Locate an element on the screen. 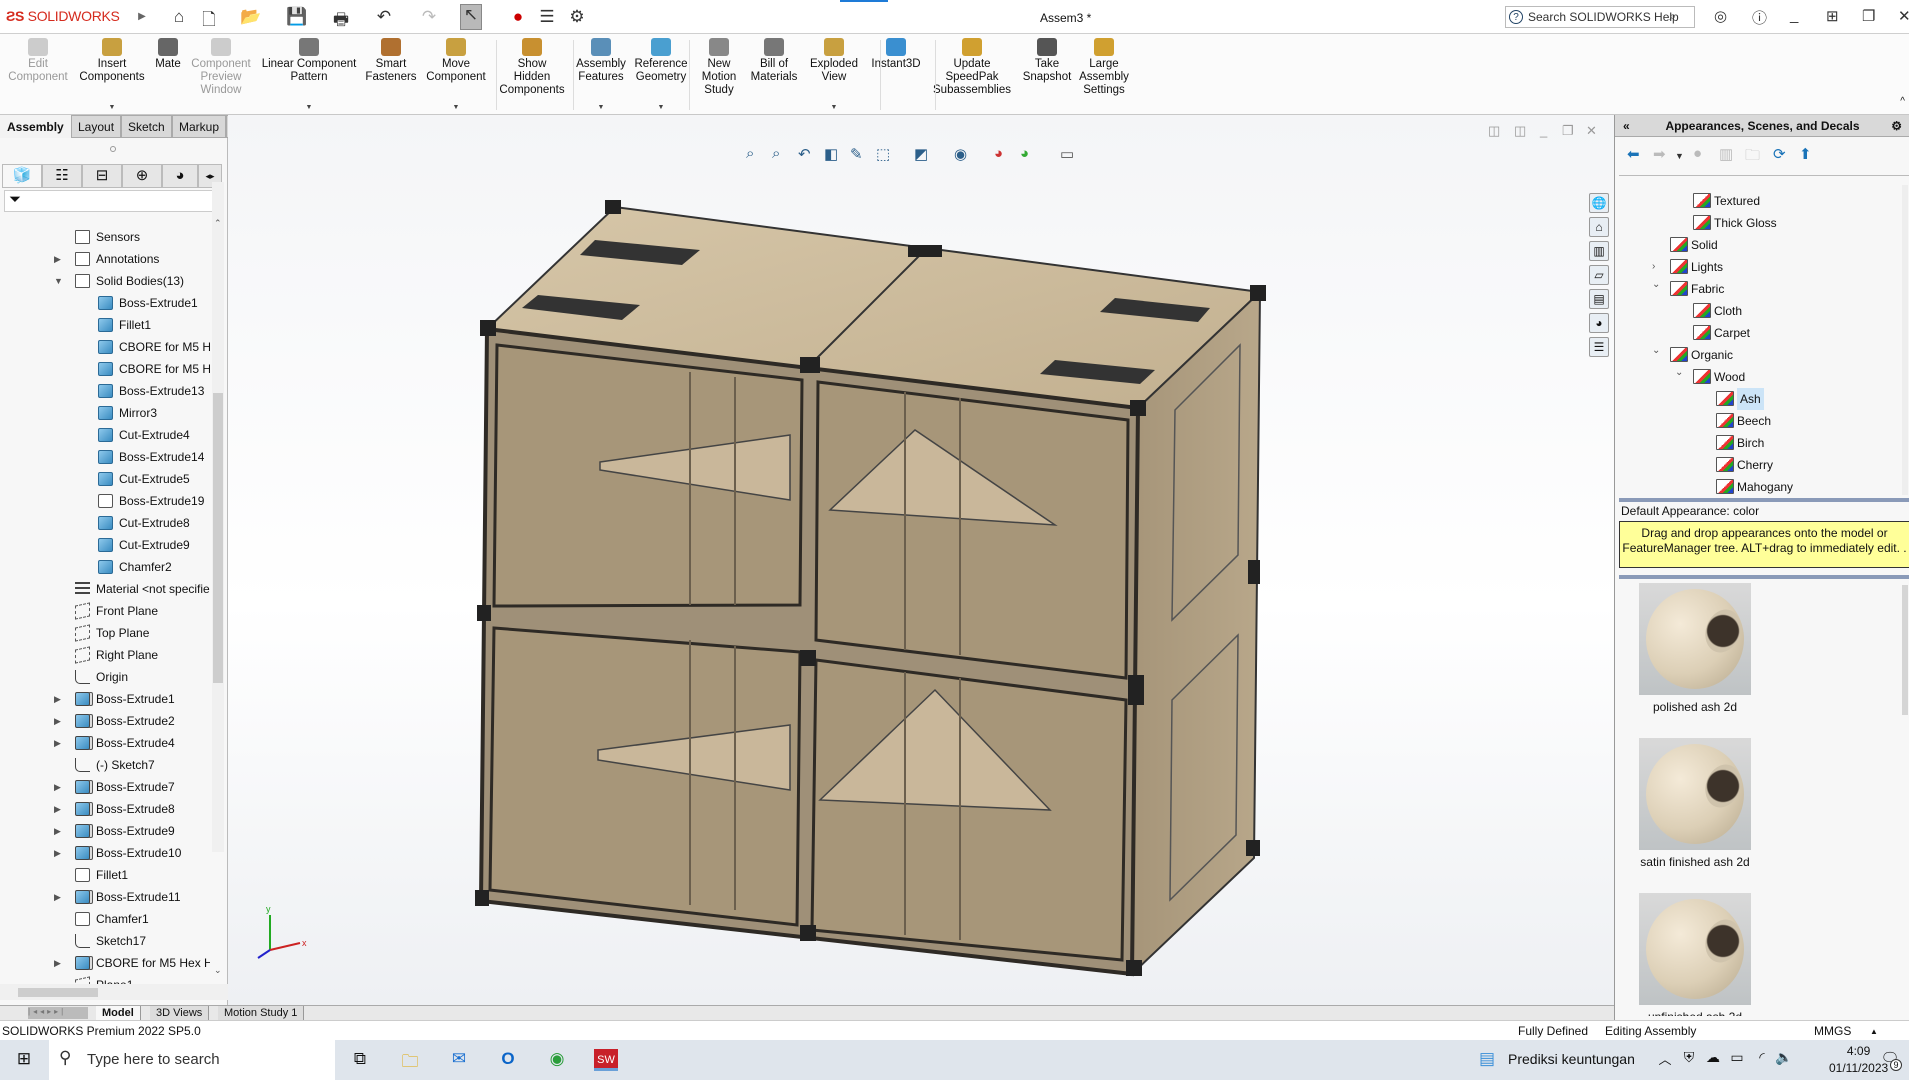 The height and width of the screenshot is (1080, 1909). file-properties-icon: ☰ is located at coordinates (547, 17).